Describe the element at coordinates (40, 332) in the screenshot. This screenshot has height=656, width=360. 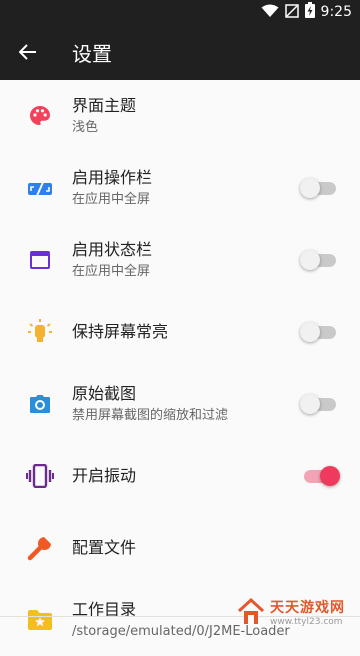
I see `lightbulb-icon` at that location.